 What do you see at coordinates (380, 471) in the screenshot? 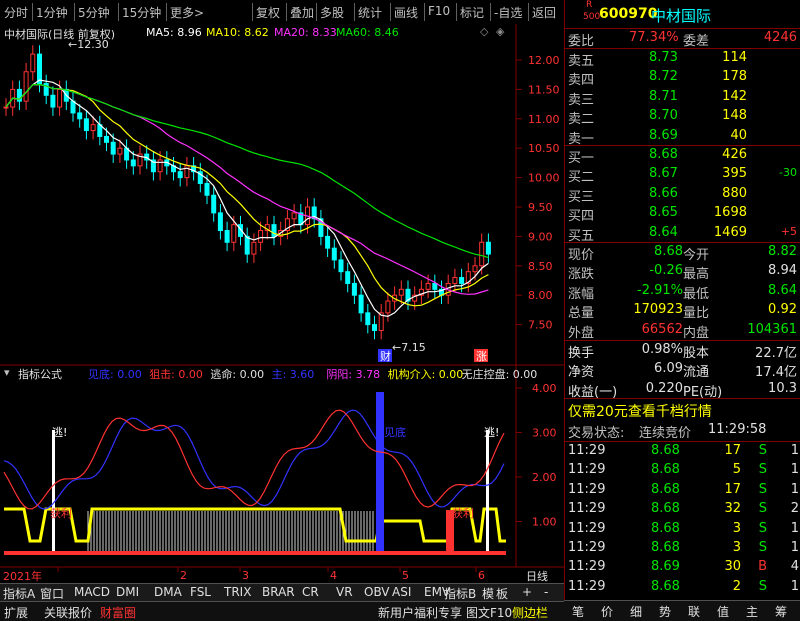
I see `jiandi-spike` at bounding box center [380, 471].